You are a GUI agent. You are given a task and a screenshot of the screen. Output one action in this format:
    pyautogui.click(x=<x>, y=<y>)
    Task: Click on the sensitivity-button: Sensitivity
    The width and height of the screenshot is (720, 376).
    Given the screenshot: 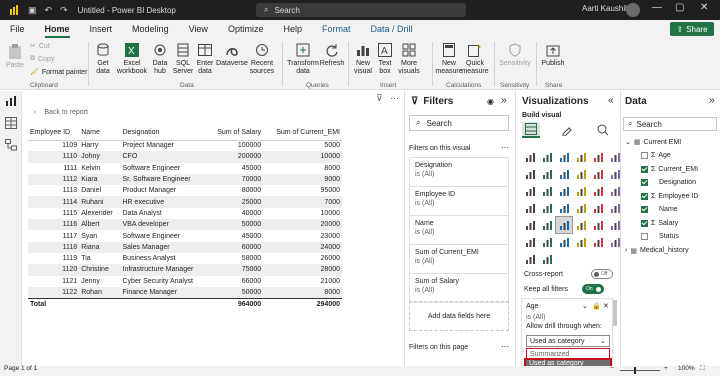 What is the action you would take?
    pyautogui.click(x=515, y=55)
    